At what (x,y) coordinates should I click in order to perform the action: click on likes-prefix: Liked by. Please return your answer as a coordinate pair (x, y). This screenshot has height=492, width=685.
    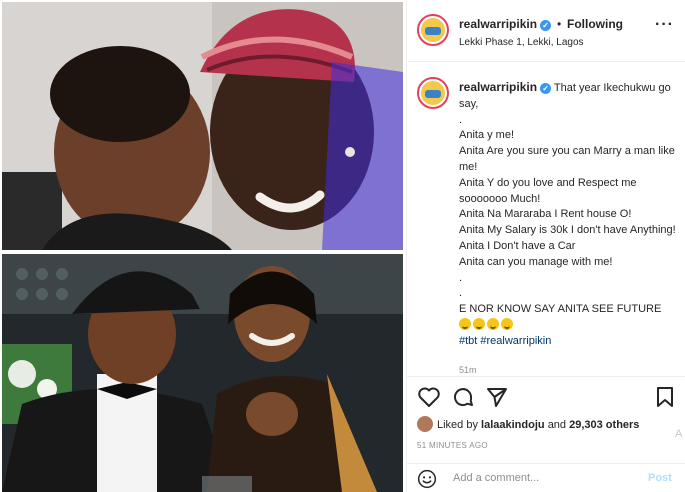
    Looking at the image, I should click on (457, 425).